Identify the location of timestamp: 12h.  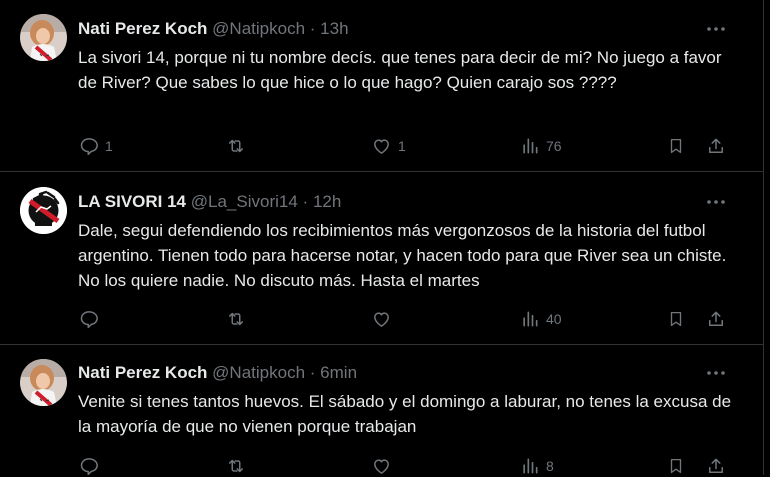
(327, 201).